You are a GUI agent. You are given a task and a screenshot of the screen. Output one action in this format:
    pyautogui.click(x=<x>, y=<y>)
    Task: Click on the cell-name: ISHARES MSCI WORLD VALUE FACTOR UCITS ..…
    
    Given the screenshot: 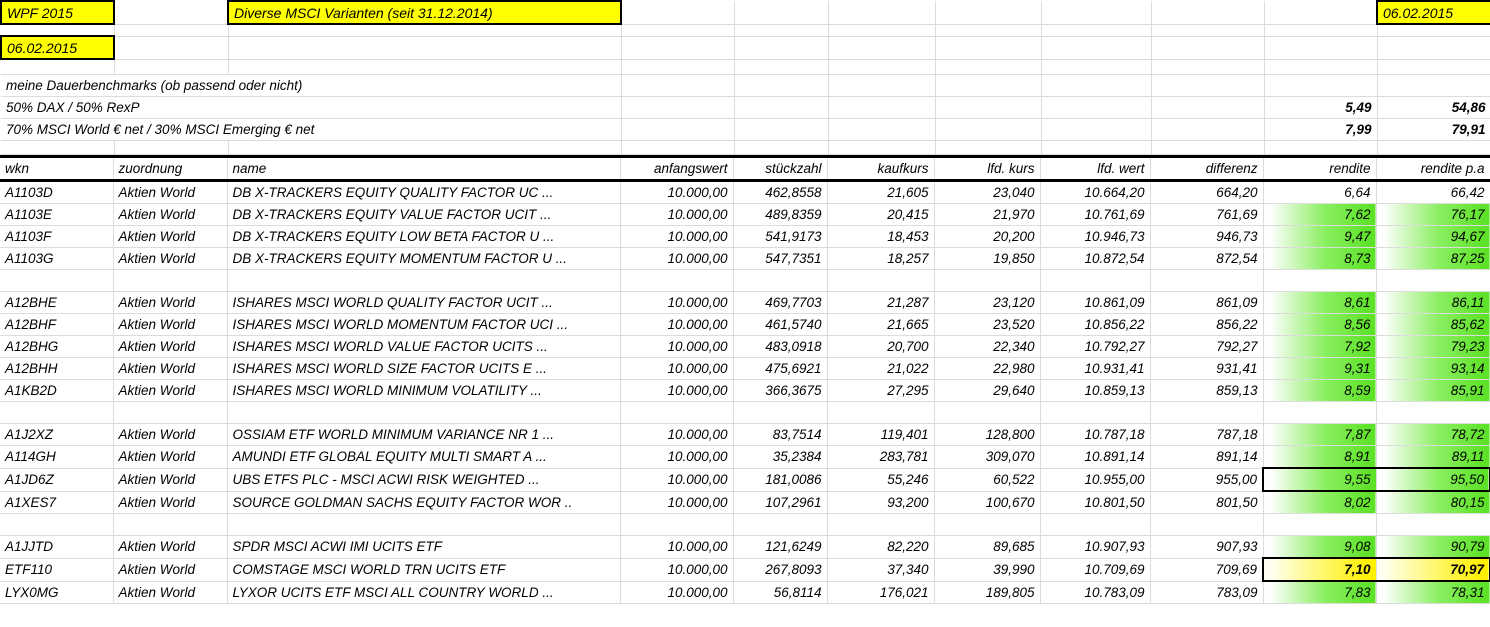 What is the action you would take?
    pyautogui.click(x=424, y=346)
    